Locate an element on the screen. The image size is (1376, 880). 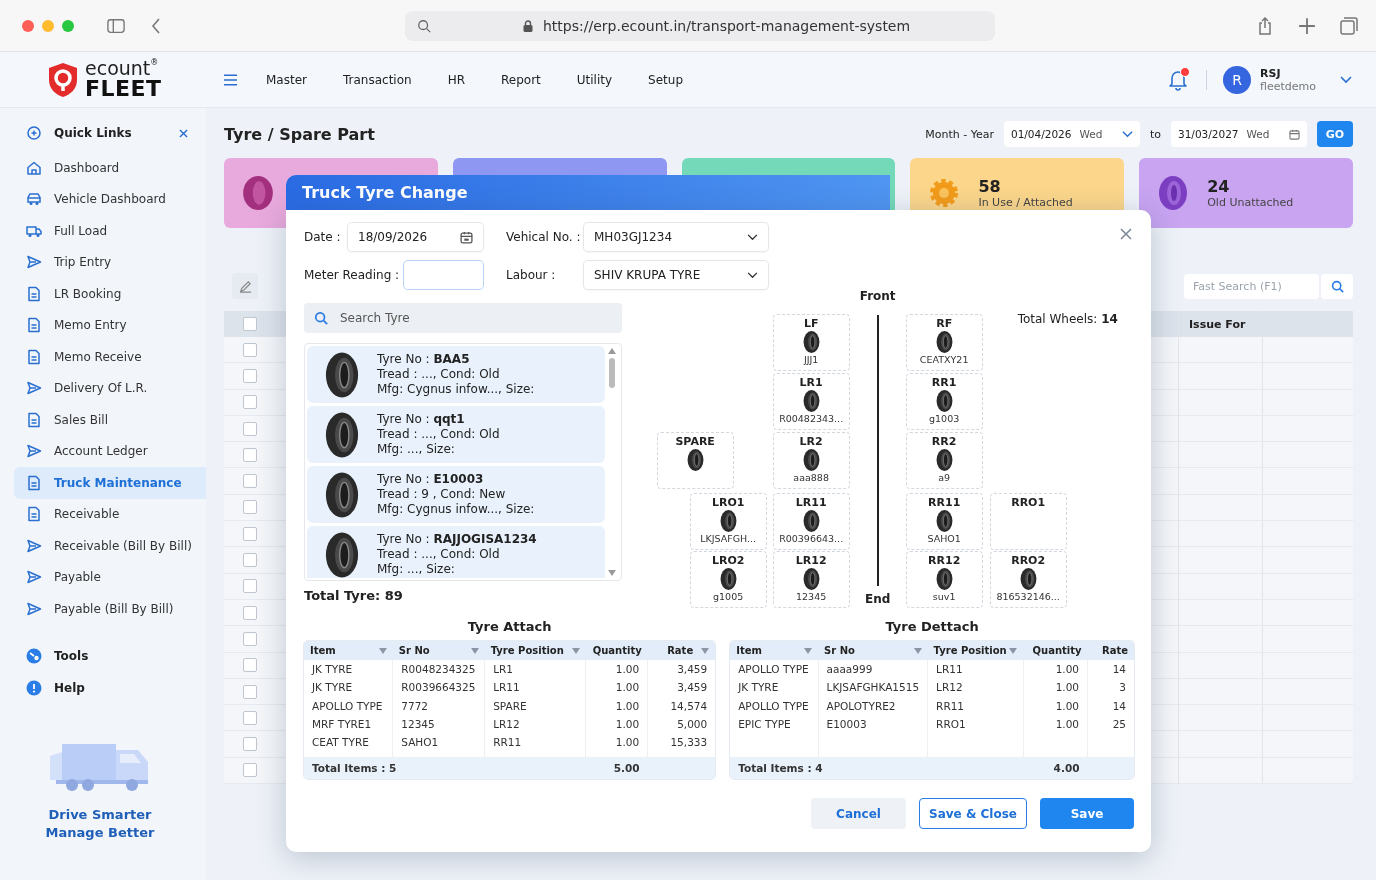
close-icon is located at coordinates (183, 133).